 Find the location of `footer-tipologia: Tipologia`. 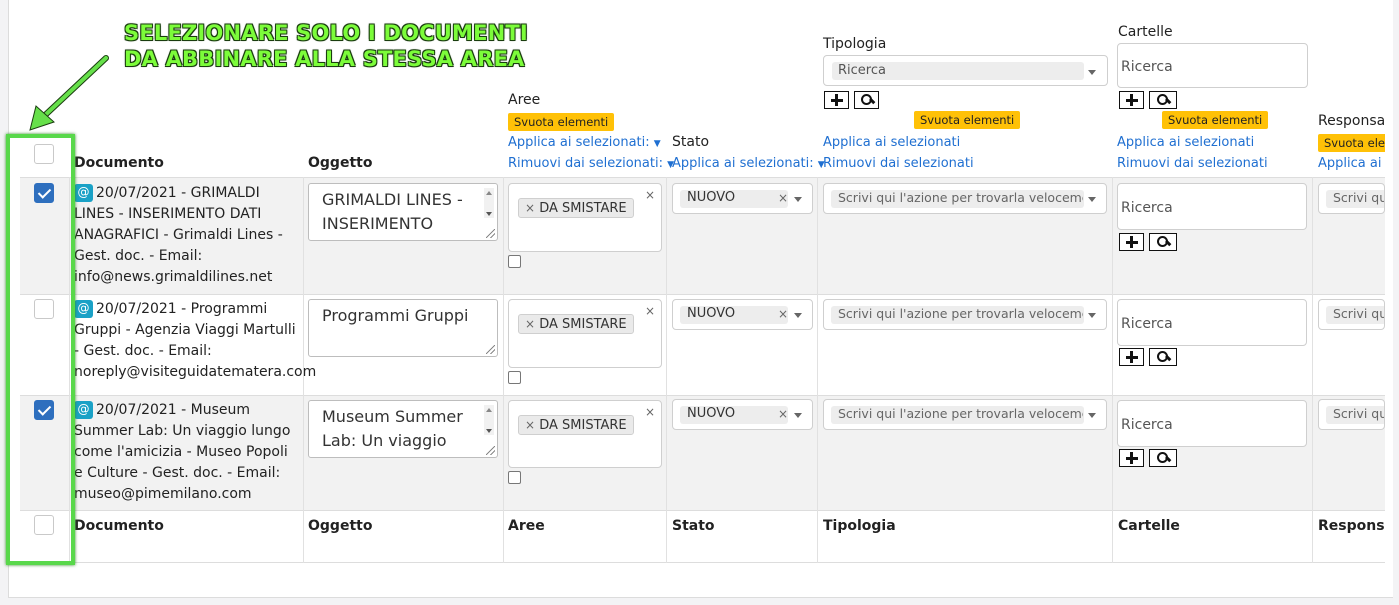

footer-tipologia: Tipologia is located at coordinates (859, 526).